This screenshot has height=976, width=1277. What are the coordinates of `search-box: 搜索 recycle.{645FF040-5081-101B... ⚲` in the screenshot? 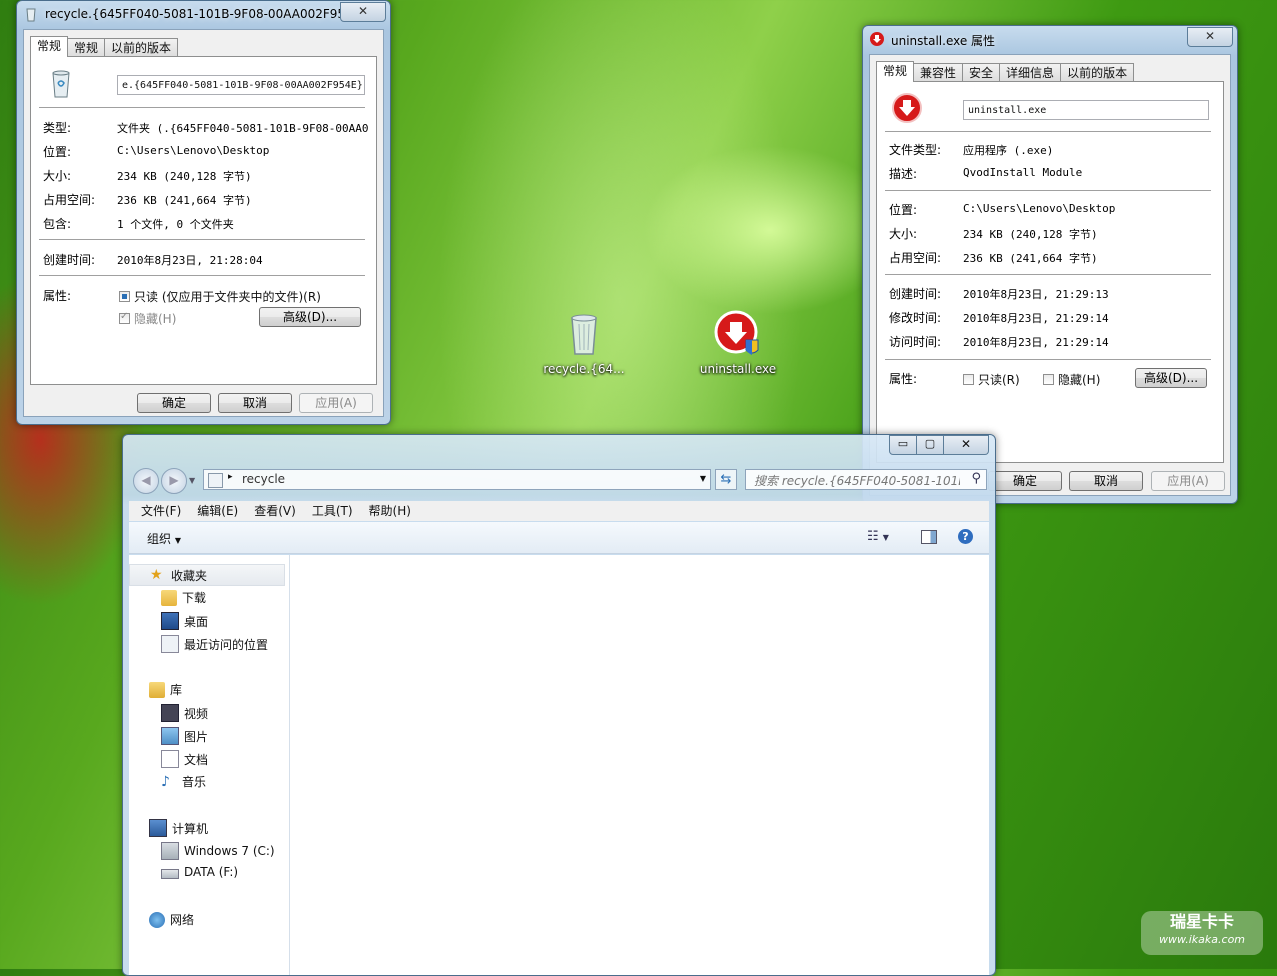 It's located at (866, 479).